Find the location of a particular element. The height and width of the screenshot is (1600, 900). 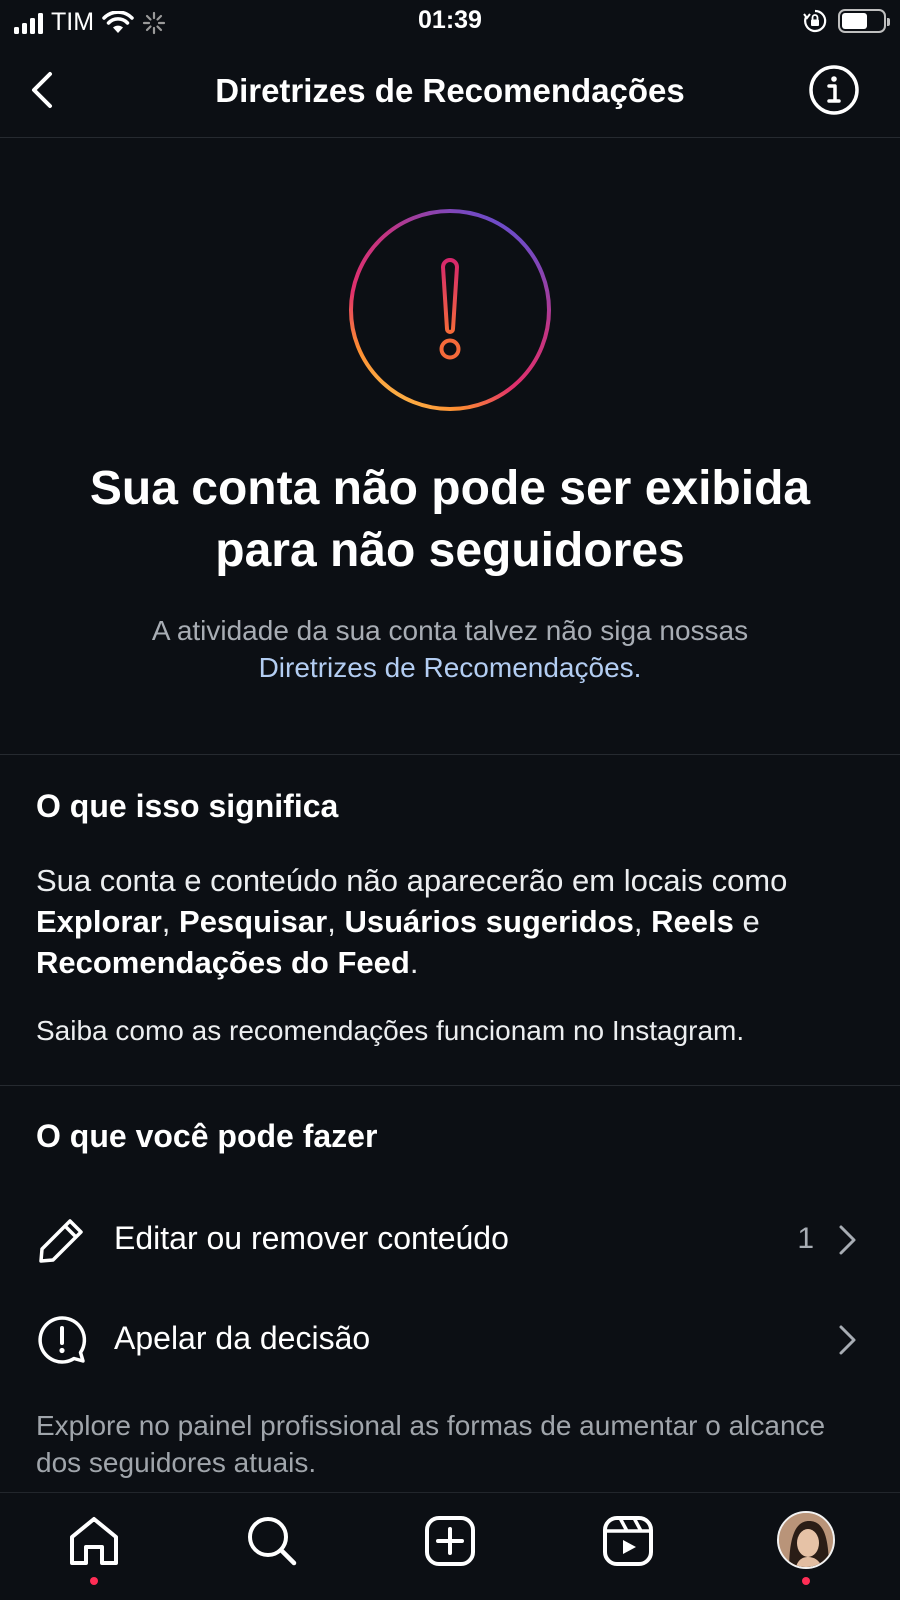

warning-gradient-icon is located at coordinates (450, 310).